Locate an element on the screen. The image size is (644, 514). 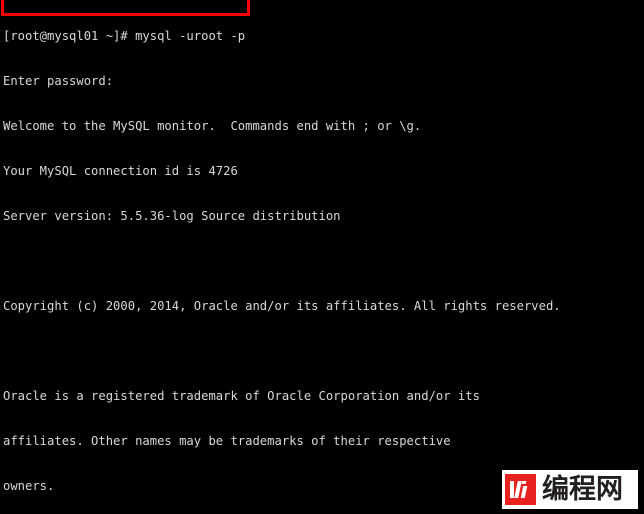
terminal-line-command-prompt: [root@mysql01 ~]# mysql -uroot -p is located at coordinates (124, 36).